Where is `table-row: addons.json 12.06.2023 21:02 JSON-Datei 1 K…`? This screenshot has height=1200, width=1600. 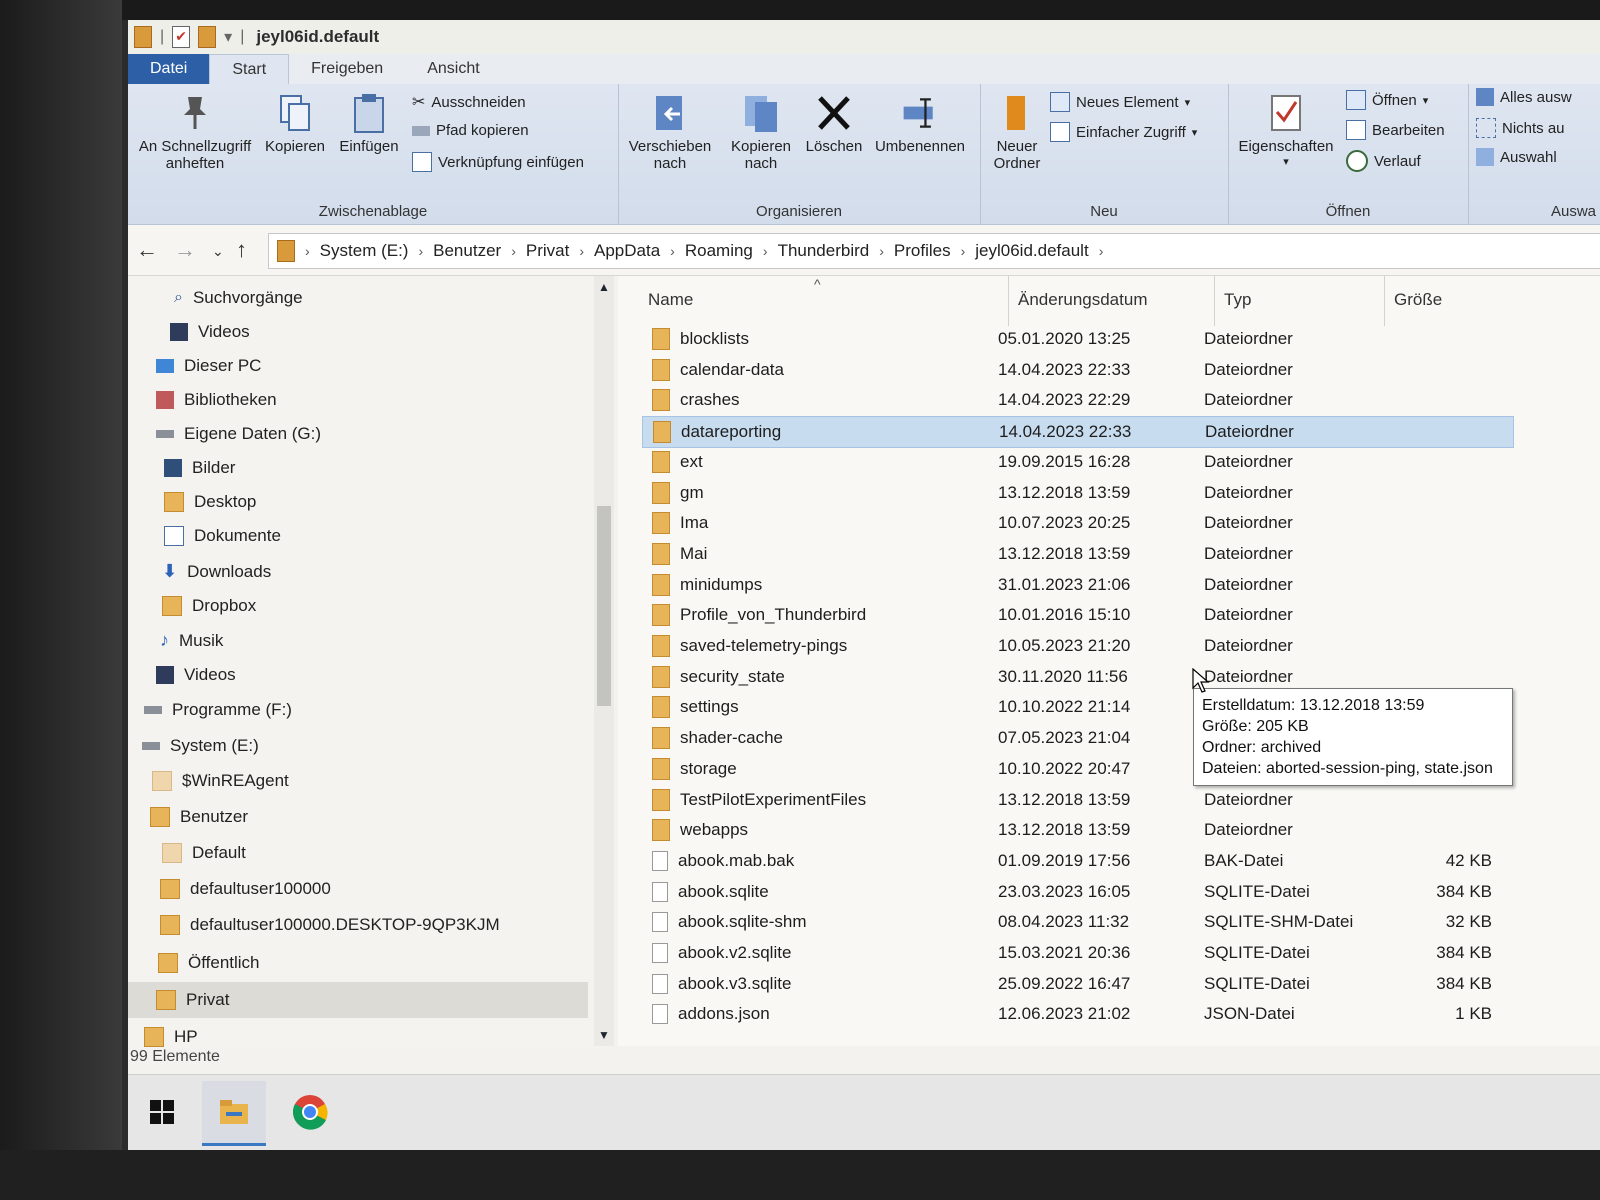 table-row: addons.json 12.06.2023 21:02 JSON-Datei 1 K… is located at coordinates (1077, 1014).